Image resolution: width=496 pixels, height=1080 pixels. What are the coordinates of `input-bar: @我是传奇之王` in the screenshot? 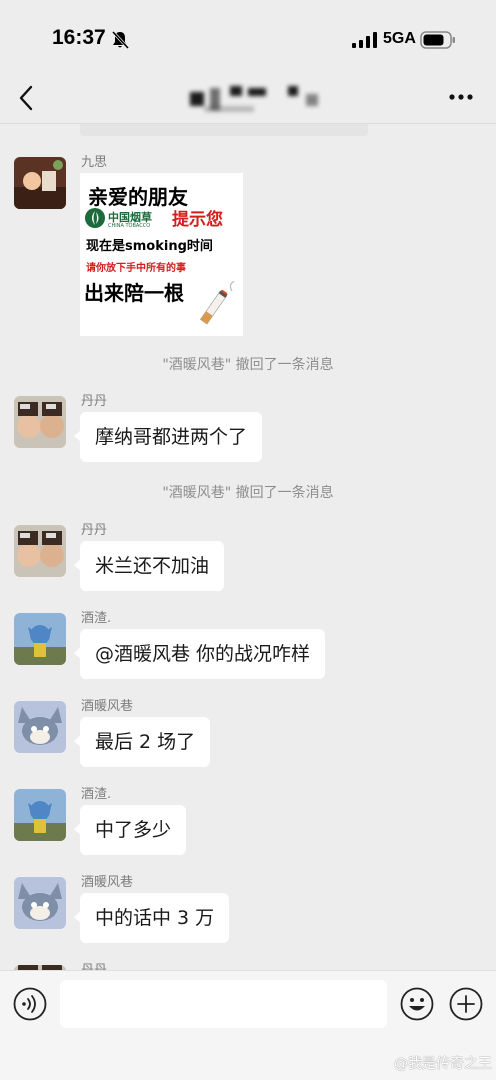 It's located at (248, 1025).